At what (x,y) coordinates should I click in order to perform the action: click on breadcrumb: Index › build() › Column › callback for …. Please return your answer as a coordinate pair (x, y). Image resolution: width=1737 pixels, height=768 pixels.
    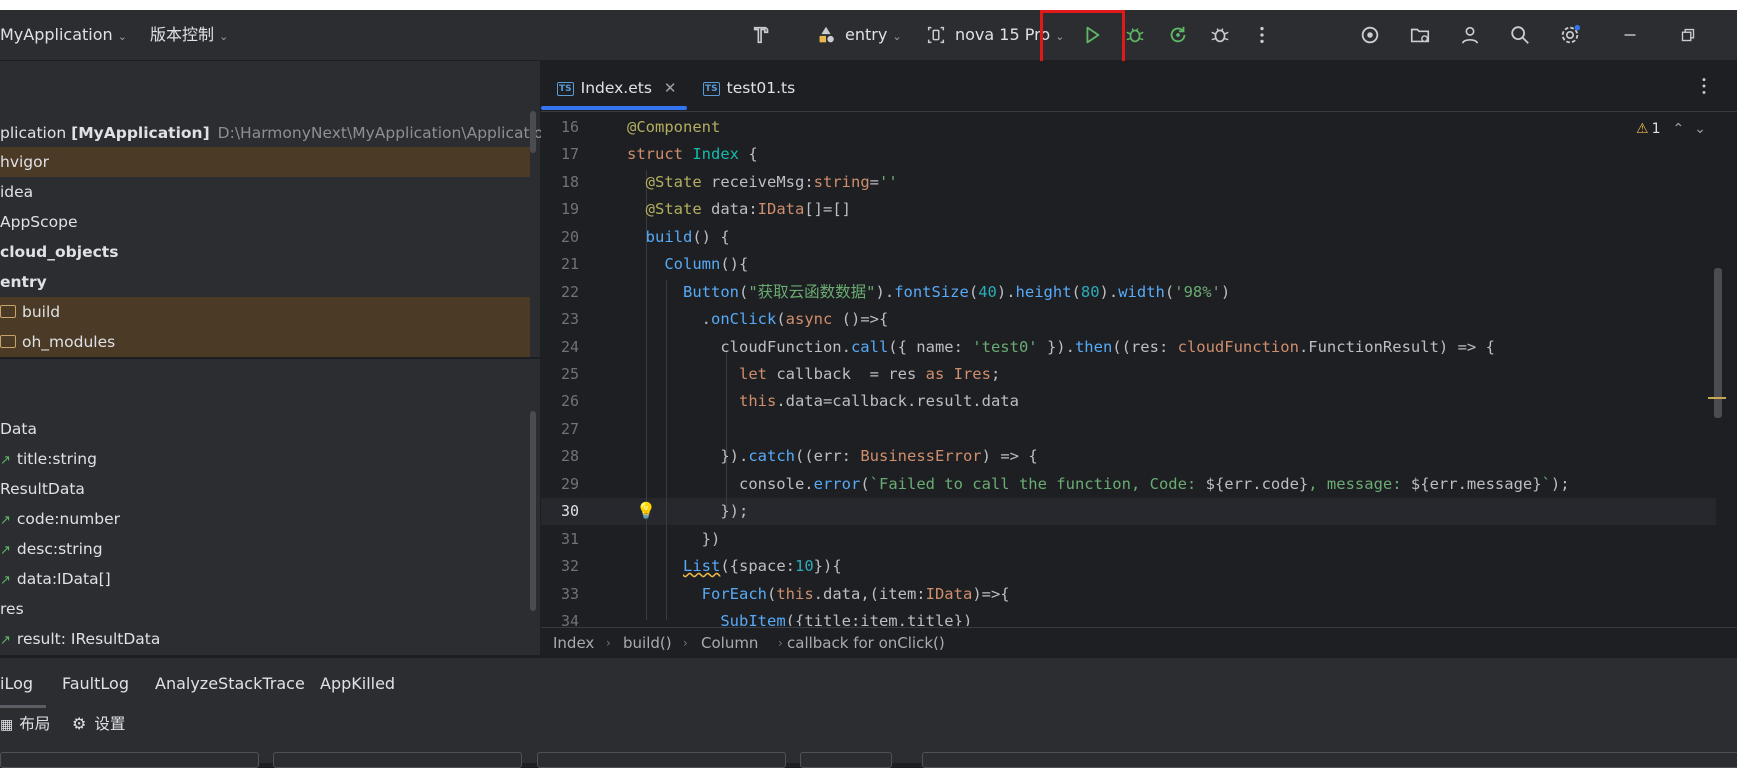
    Looking at the image, I should click on (1139, 642).